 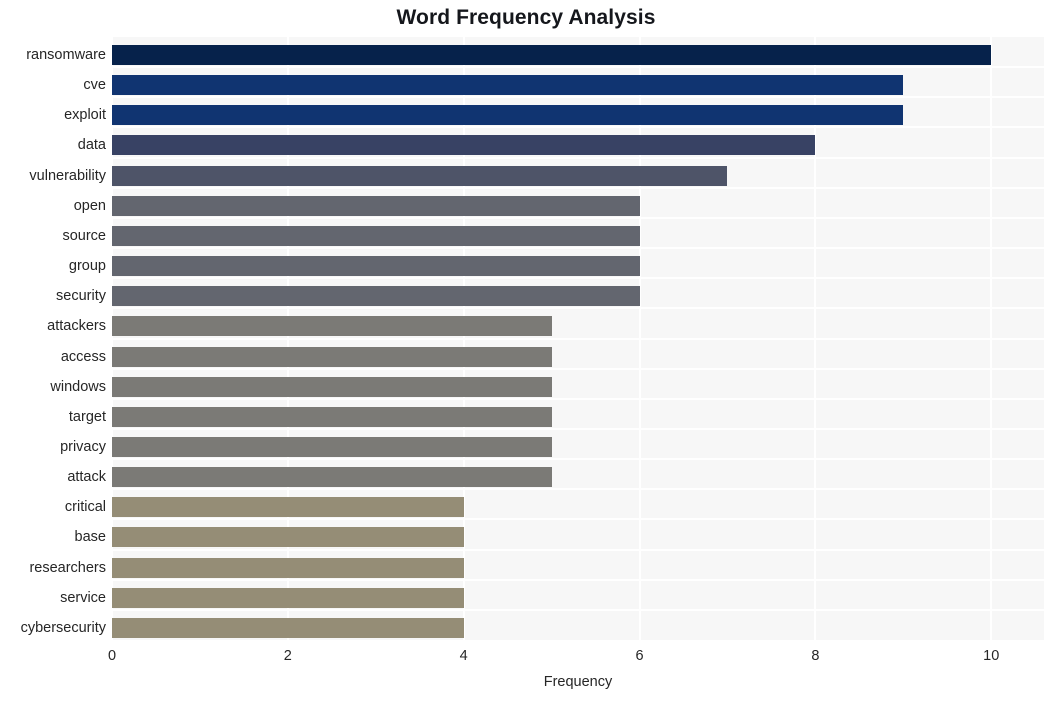 What do you see at coordinates (87, 266) in the screenshot?
I see `y-tick-label-group: group` at bounding box center [87, 266].